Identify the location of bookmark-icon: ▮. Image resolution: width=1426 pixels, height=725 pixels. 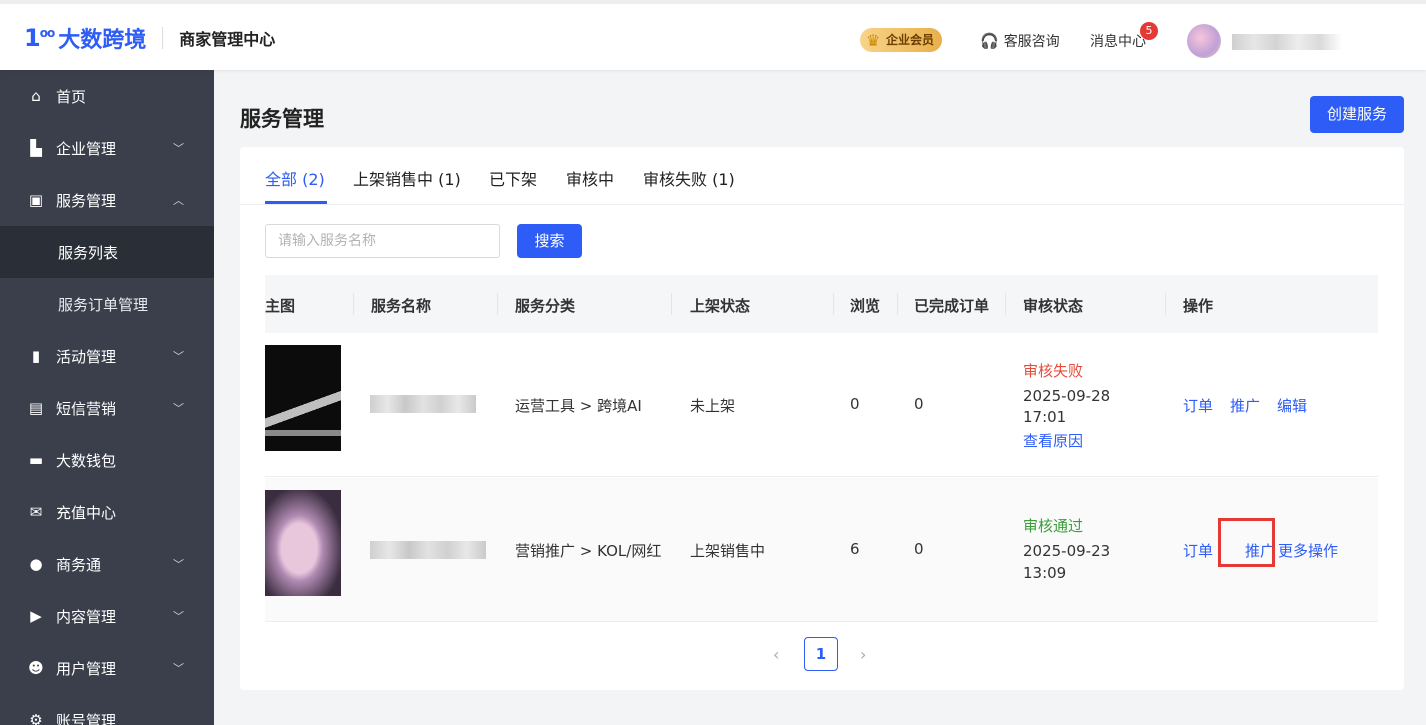
(36, 356).